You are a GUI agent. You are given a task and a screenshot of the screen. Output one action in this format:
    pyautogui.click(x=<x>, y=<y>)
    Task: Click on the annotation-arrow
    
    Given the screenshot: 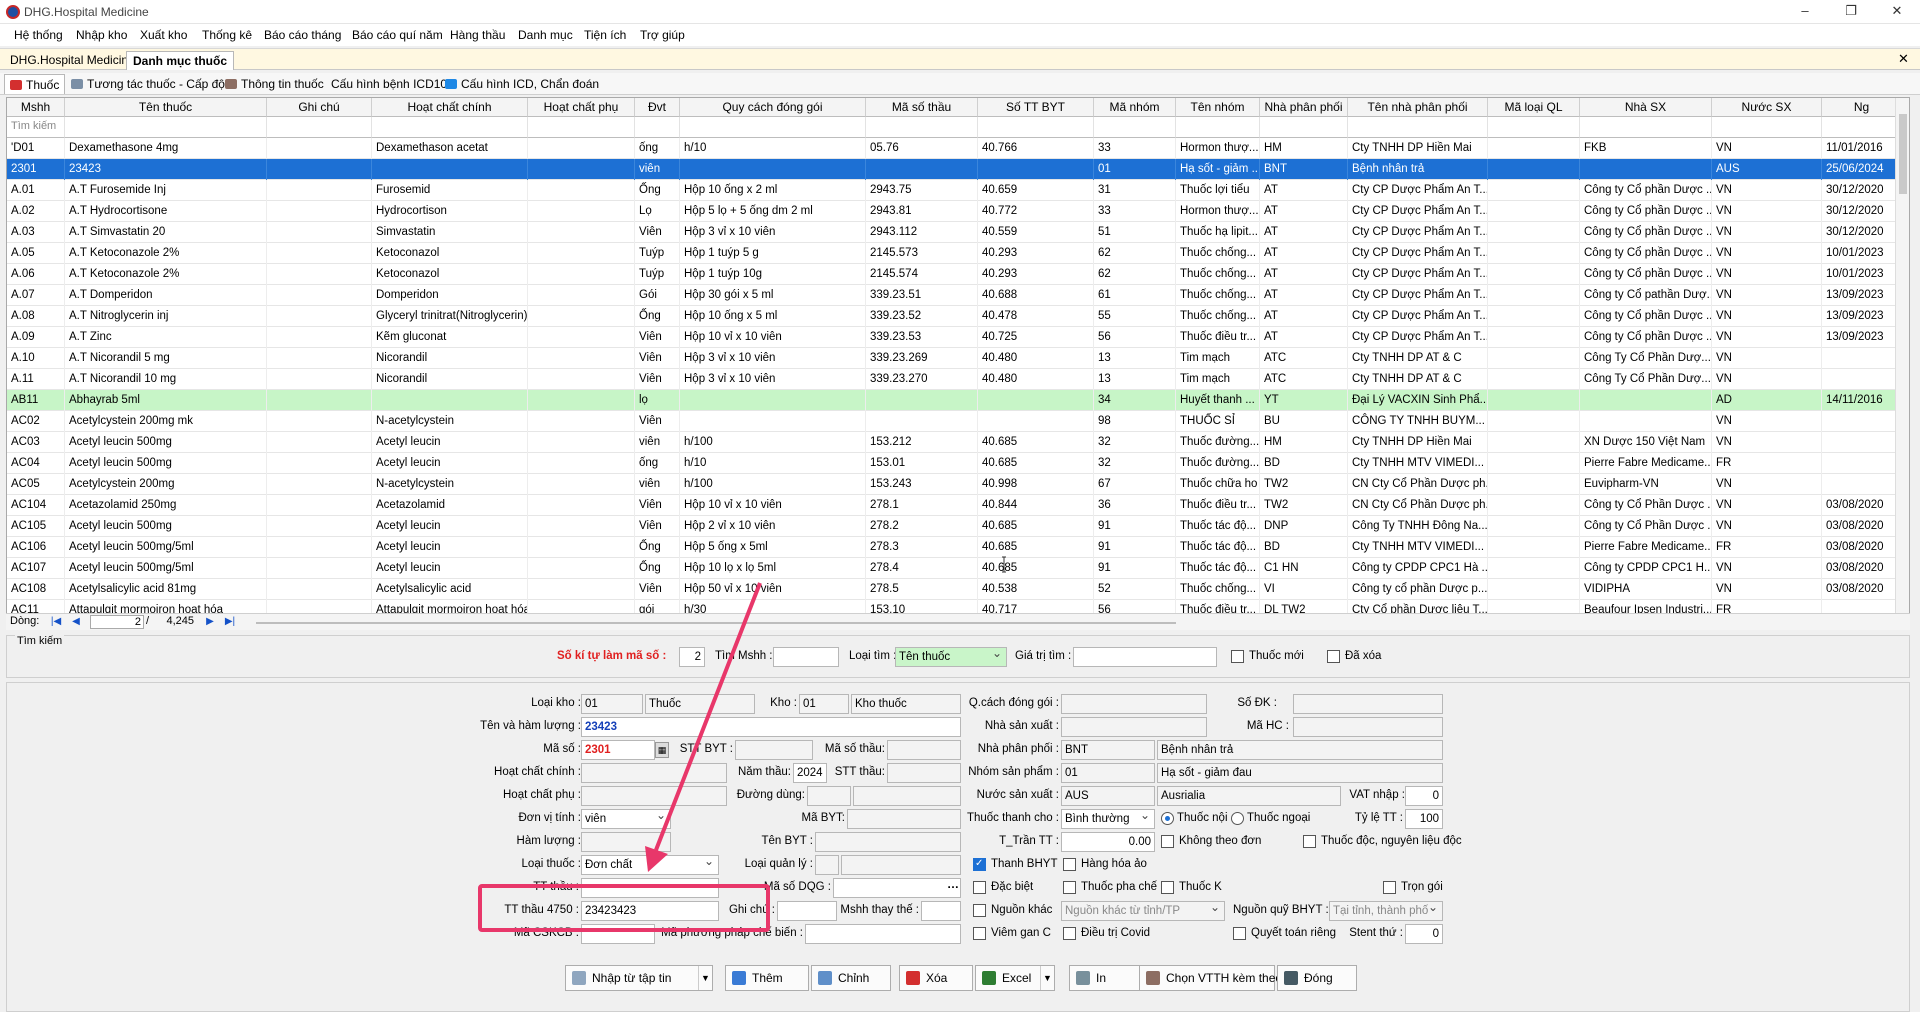 What is the action you would take?
    pyautogui.click(x=703, y=727)
    